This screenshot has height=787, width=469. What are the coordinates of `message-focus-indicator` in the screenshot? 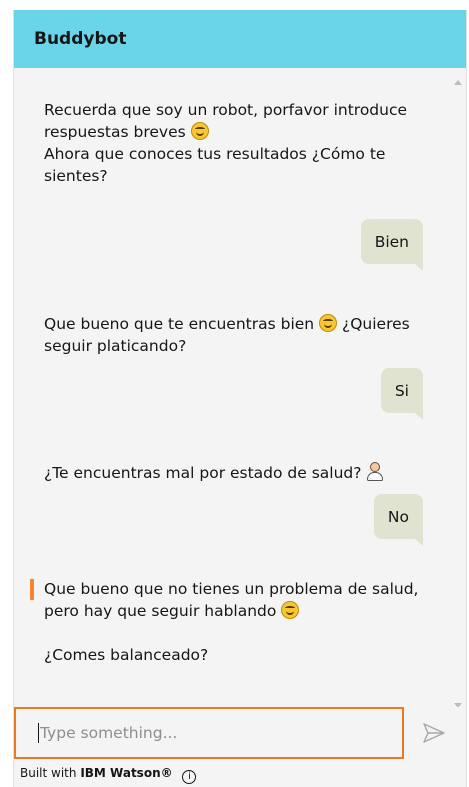 It's located at (32, 589).